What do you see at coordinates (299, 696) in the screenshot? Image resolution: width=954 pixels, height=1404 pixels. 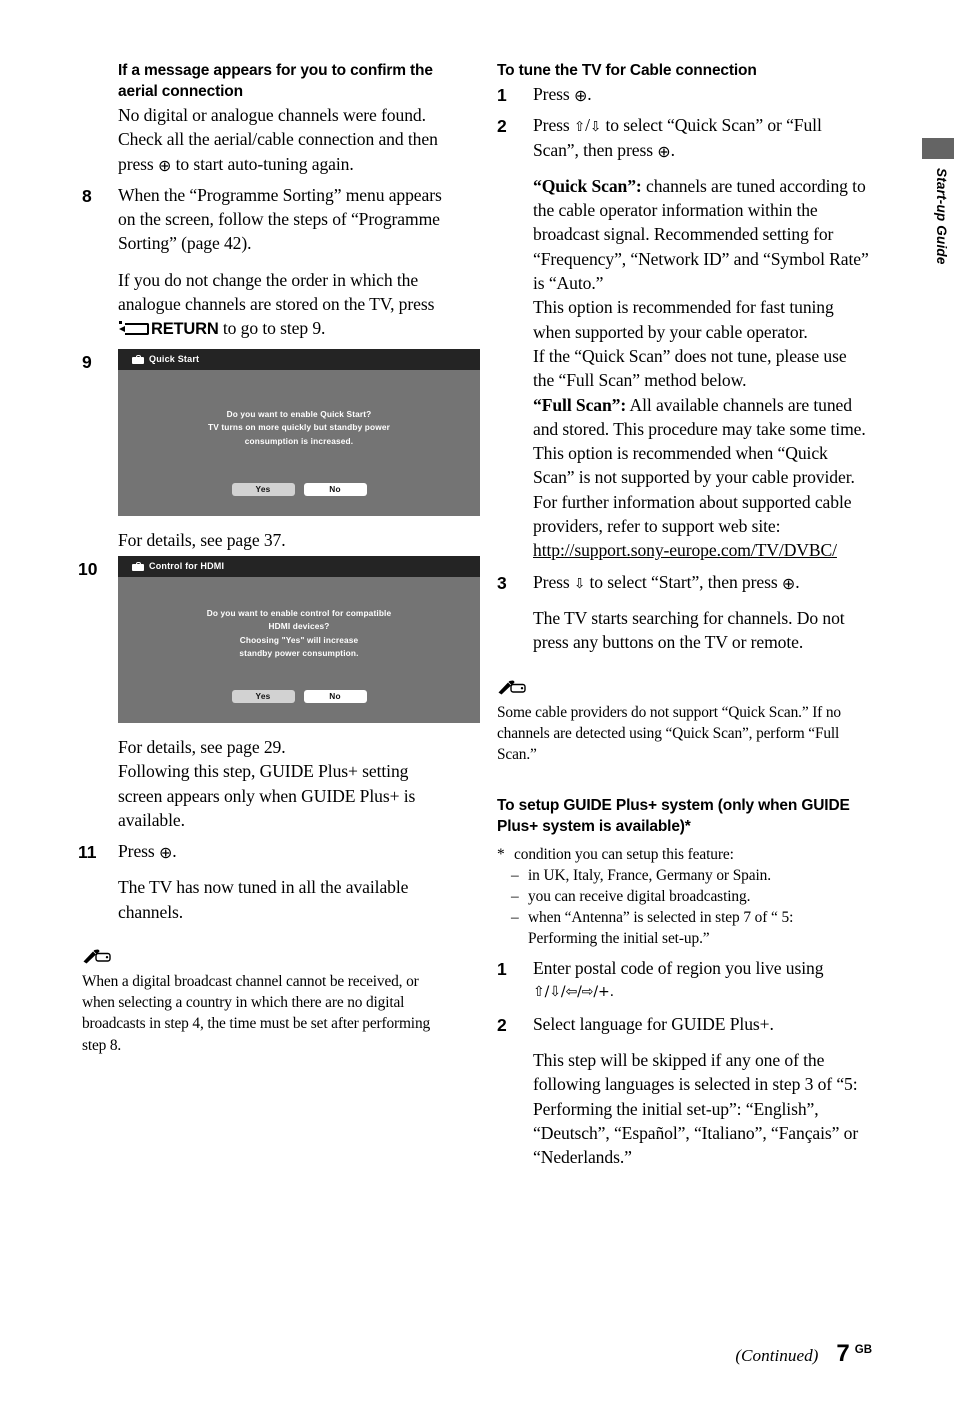 I see `control-hdmi-buttons: Yes No` at bounding box center [299, 696].